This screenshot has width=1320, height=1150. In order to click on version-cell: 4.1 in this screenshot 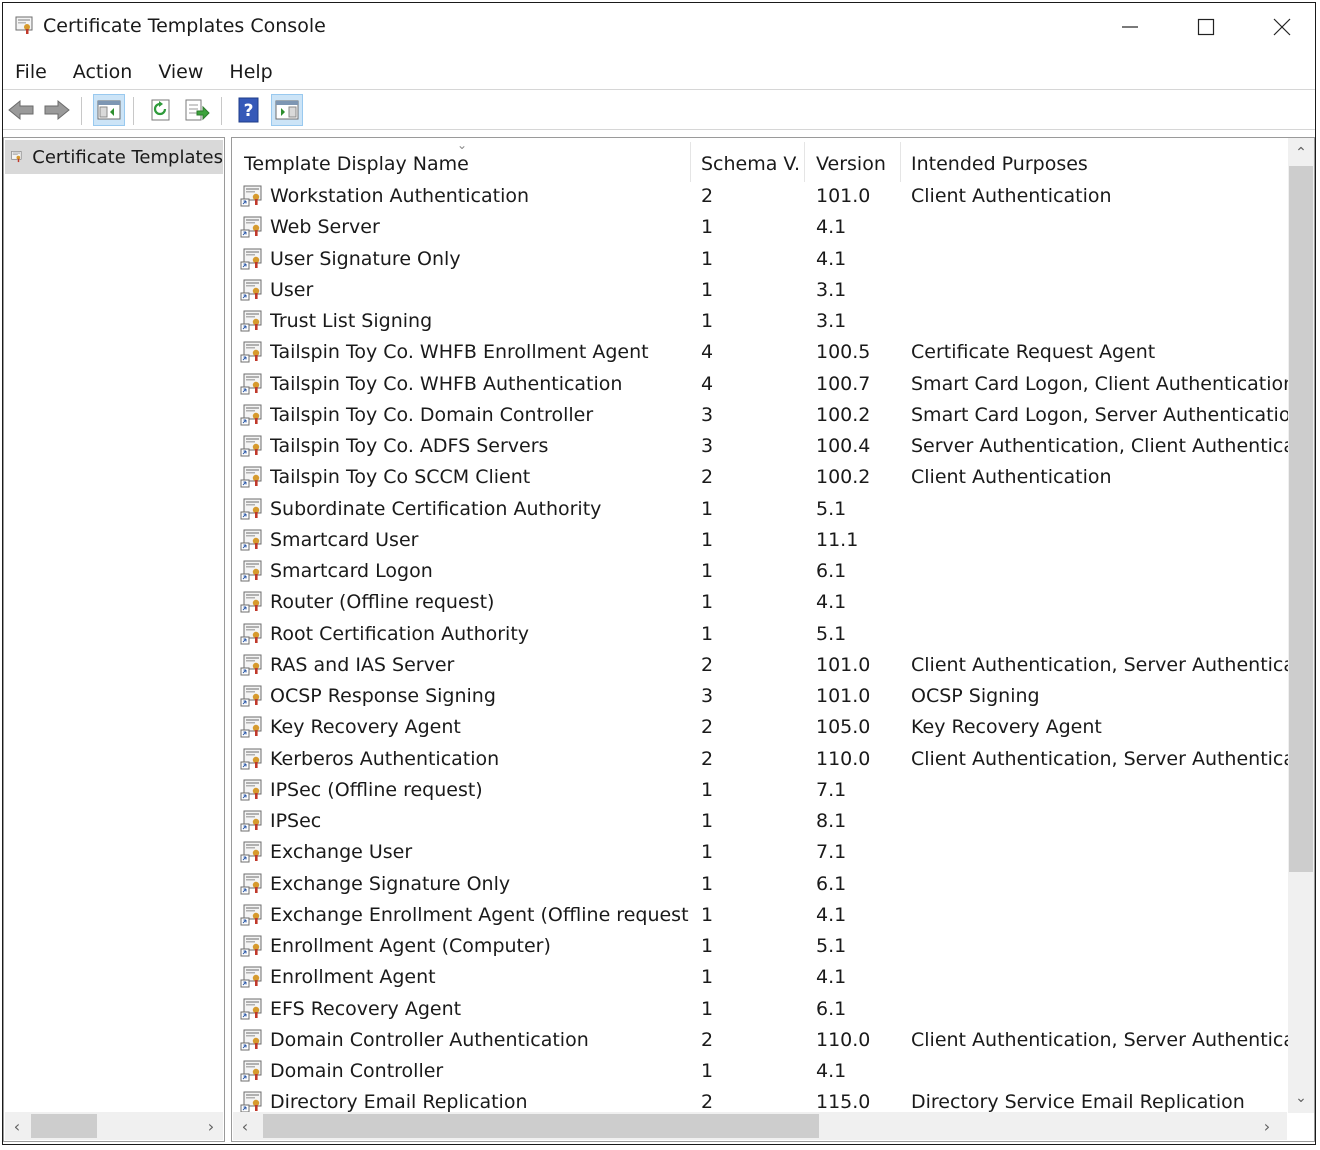, I will do `click(831, 914)`.